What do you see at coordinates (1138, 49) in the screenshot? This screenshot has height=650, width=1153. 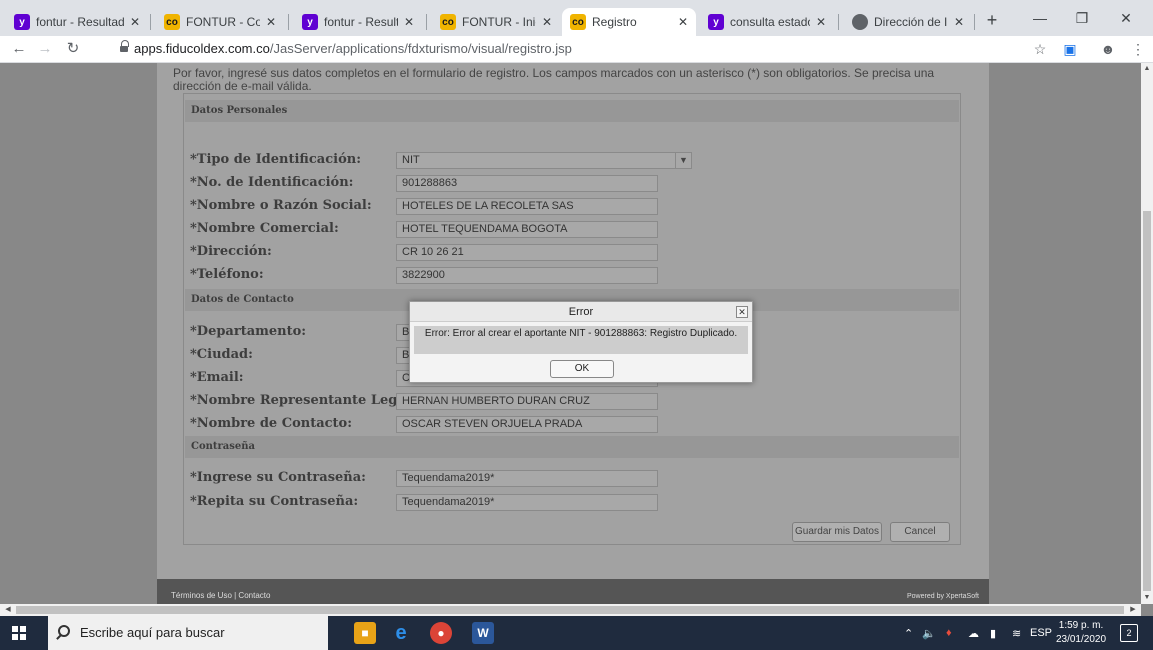 I see `menu-dots-icon: ⋮` at bounding box center [1138, 49].